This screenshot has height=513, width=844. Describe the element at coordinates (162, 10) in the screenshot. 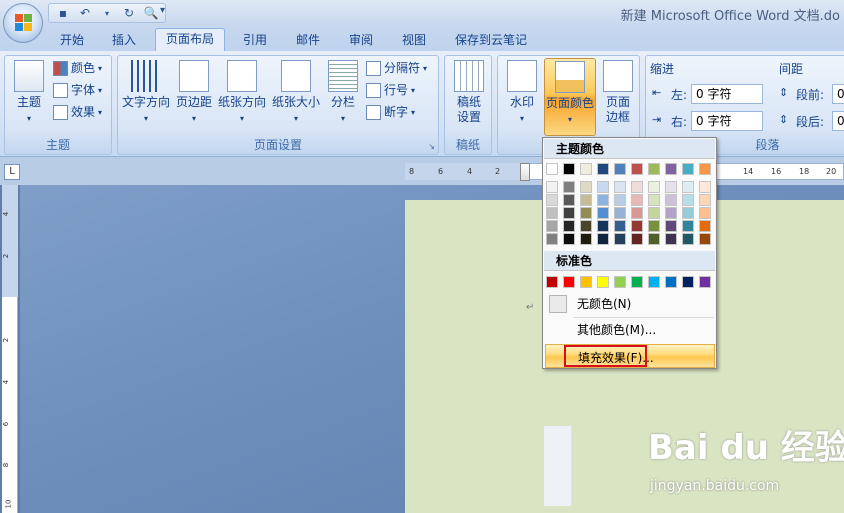

I see `customize-qat-icon: ▾` at that location.